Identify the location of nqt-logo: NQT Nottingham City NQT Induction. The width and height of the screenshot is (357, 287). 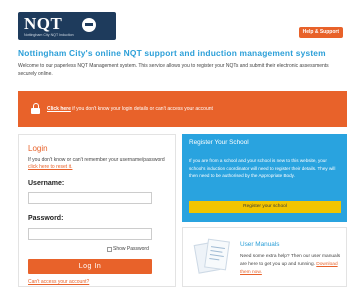
(67, 26).